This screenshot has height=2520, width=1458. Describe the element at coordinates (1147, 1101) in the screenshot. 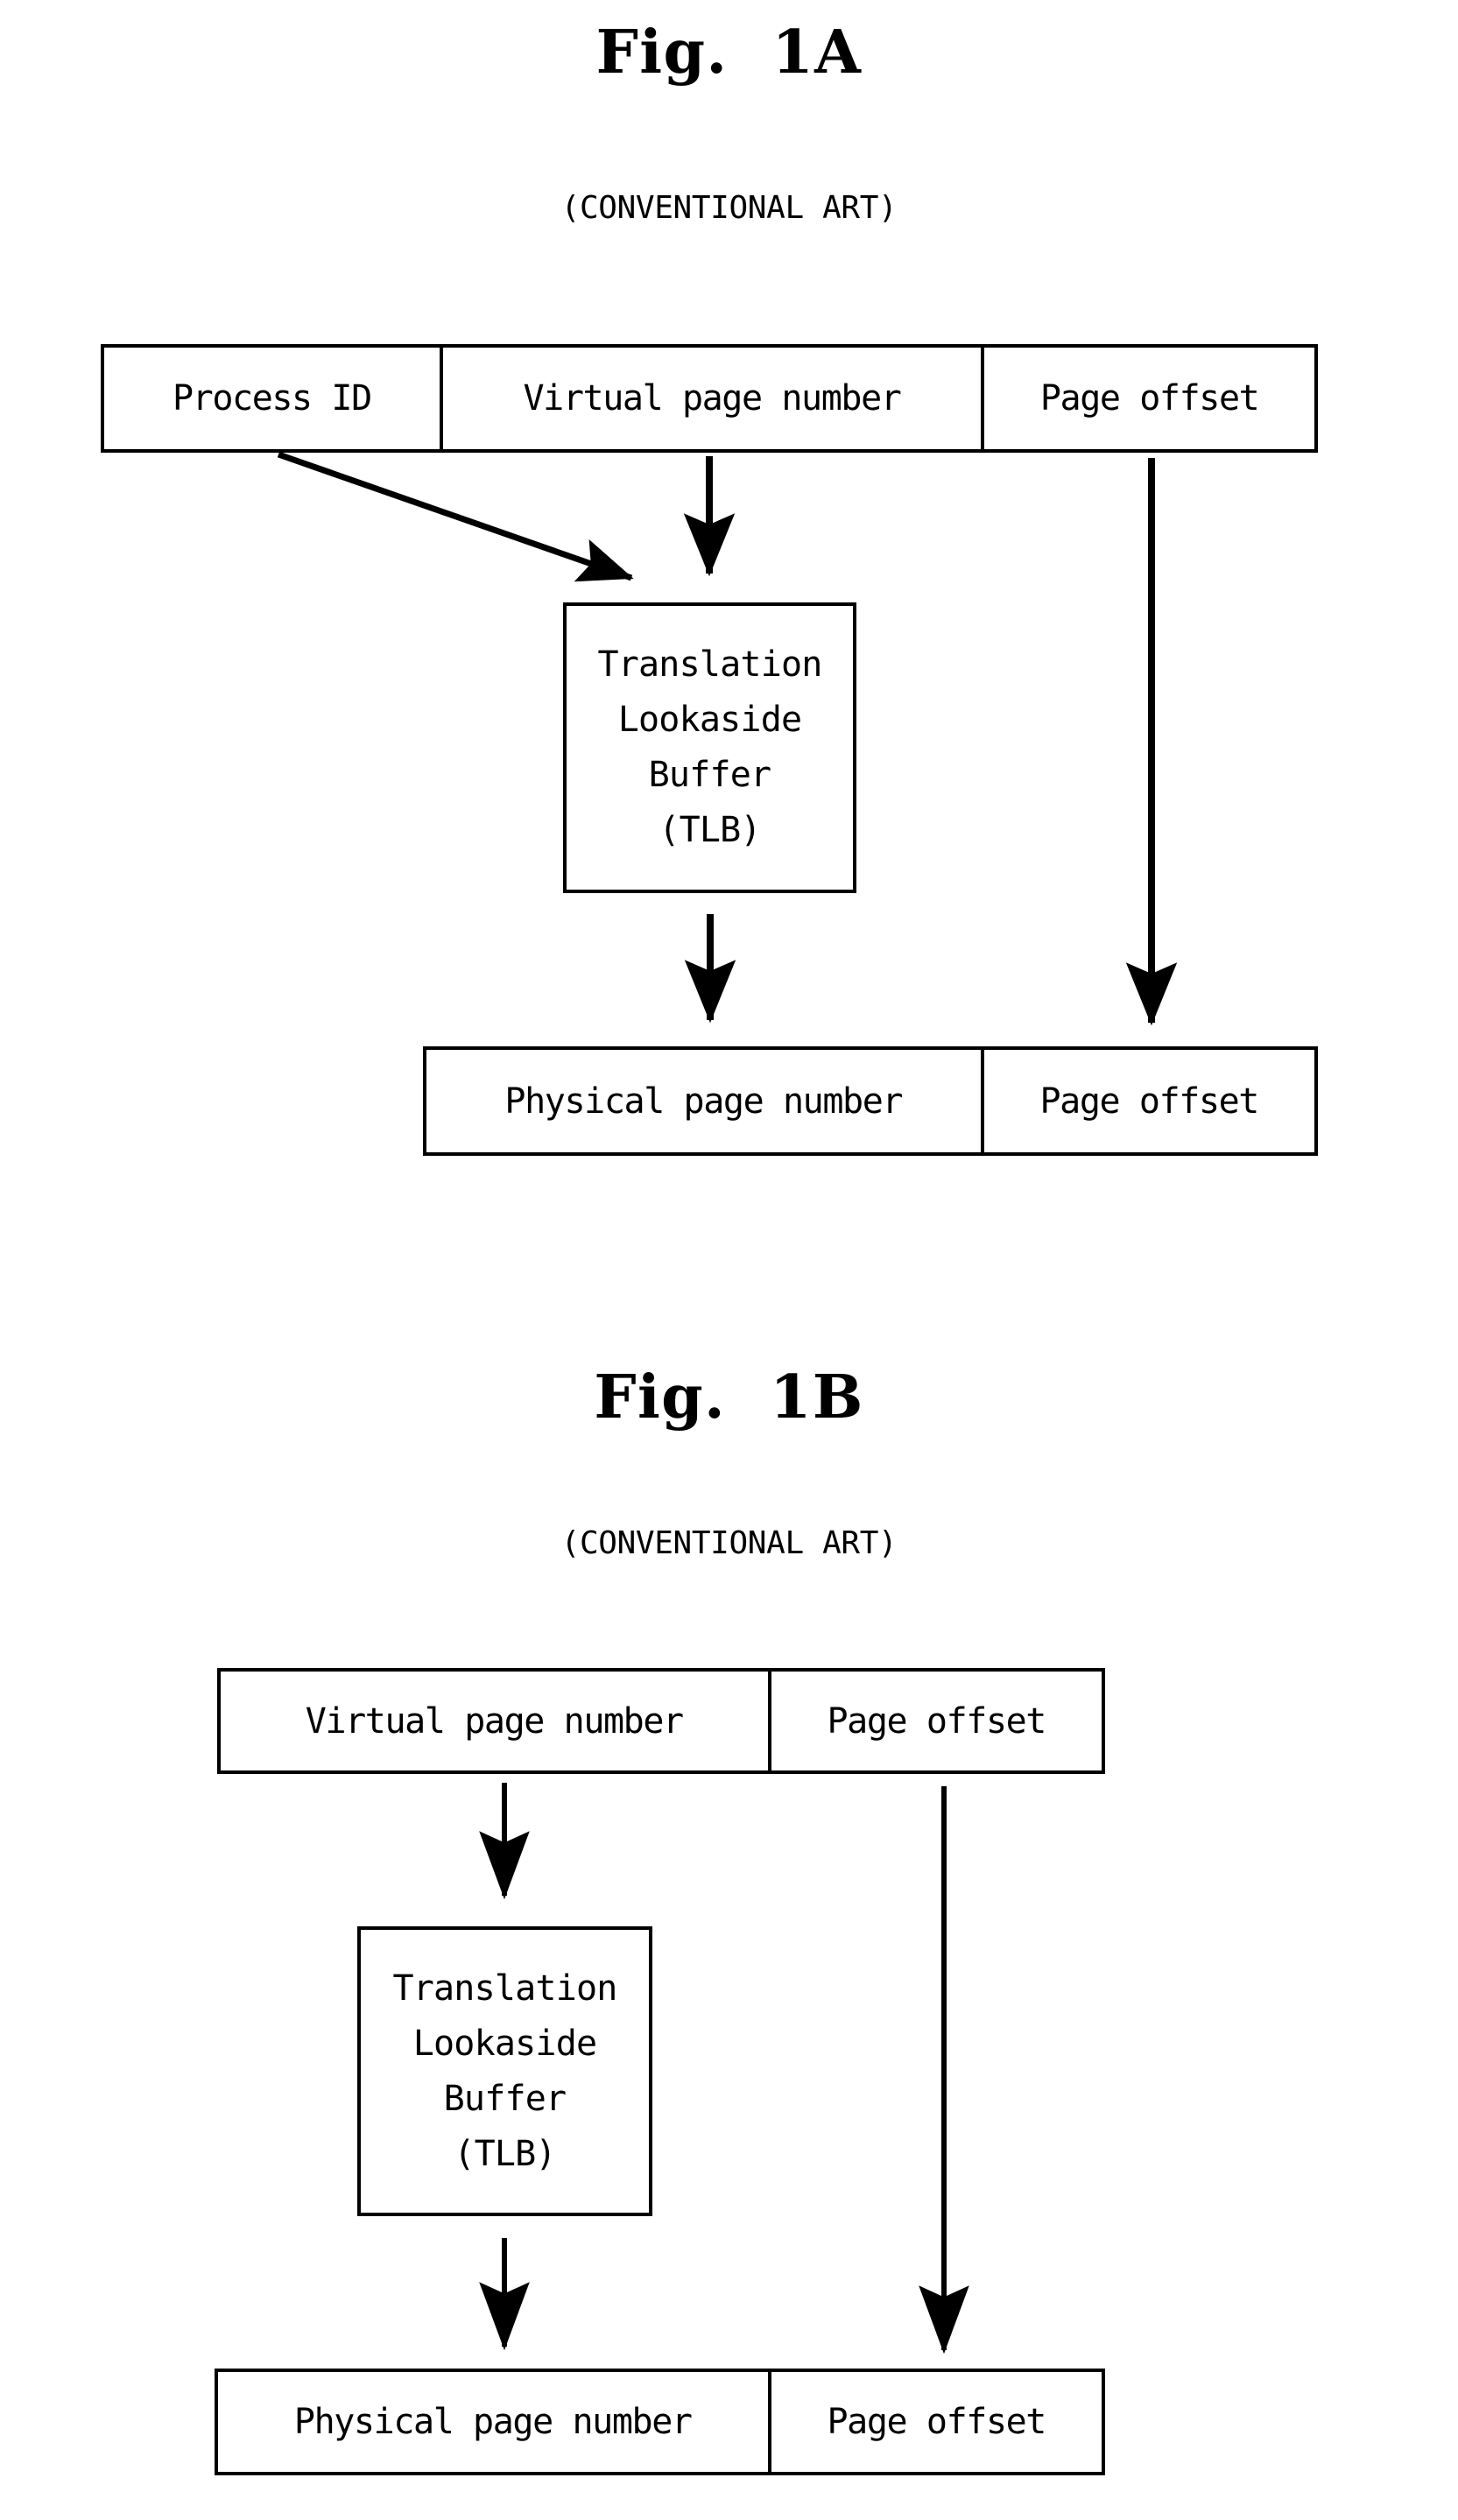

I see `fig-1a-cell-page-offset-out: Page offset` at that location.